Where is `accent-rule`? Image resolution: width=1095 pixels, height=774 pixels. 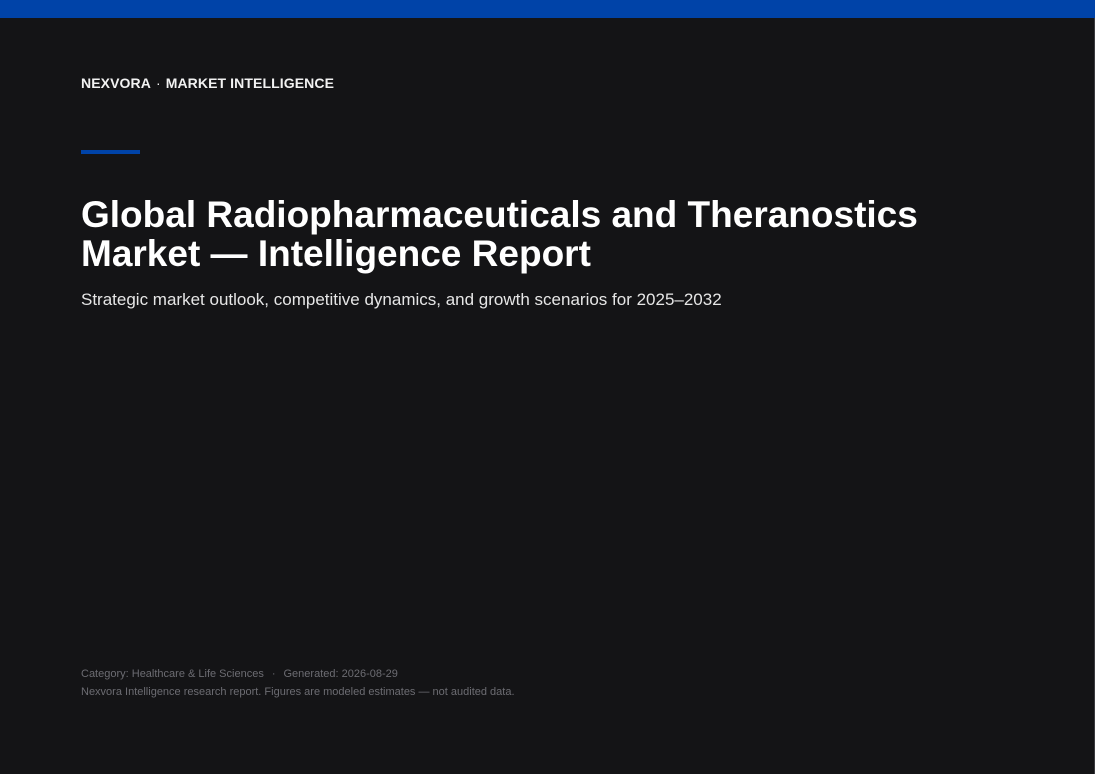
accent-rule is located at coordinates (110, 152).